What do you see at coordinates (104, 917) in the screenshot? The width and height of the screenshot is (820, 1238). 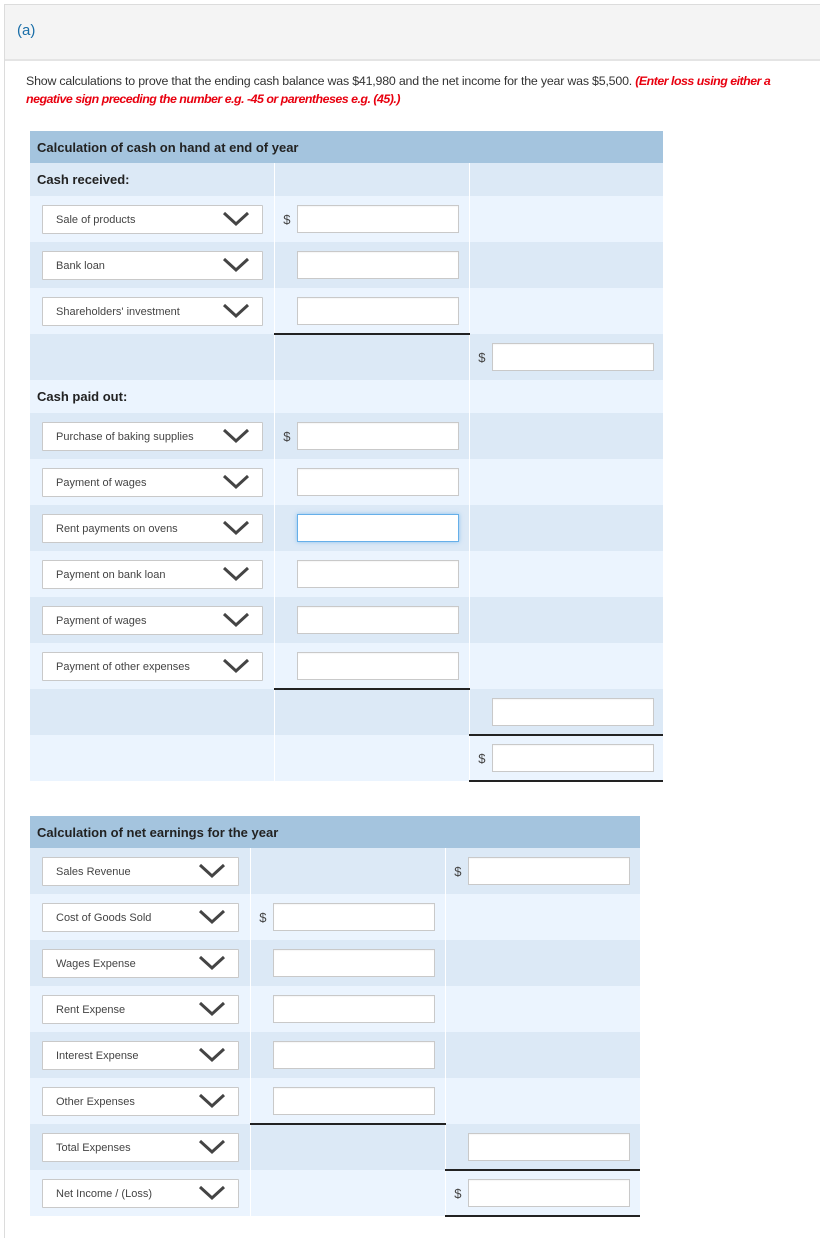 I see `select-value: Cost of Goods Sold` at bounding box center [104, 917].